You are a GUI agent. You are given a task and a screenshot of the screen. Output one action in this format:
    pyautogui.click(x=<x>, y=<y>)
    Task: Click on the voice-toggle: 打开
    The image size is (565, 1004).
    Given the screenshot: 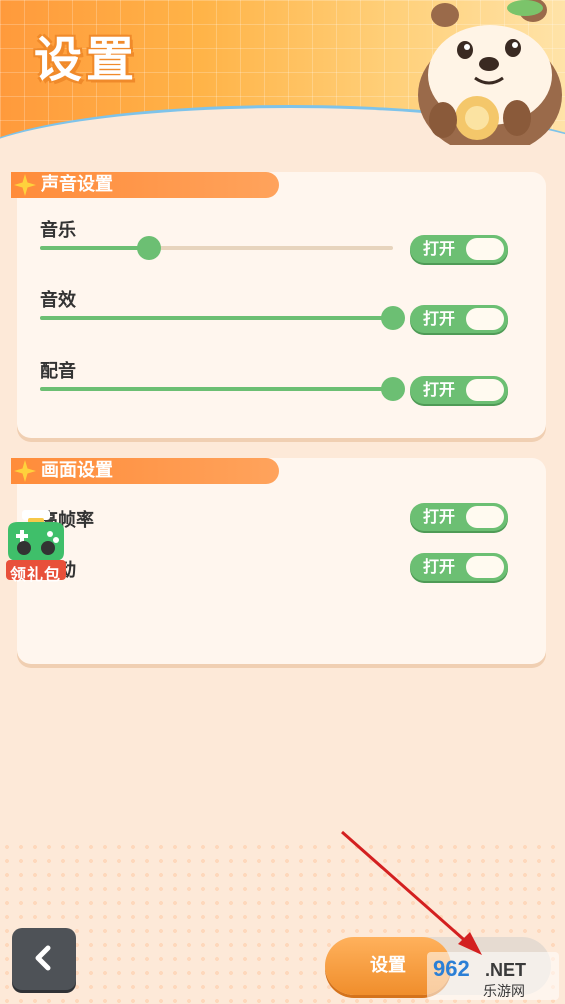 What is the action you would take?
    pyautogui.click(x=459, y=390)
    